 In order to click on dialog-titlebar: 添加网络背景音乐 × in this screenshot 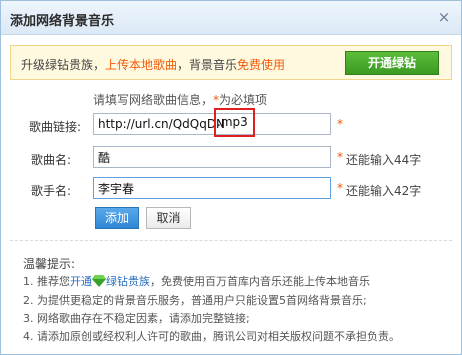, I will do `click(231, 18)`.